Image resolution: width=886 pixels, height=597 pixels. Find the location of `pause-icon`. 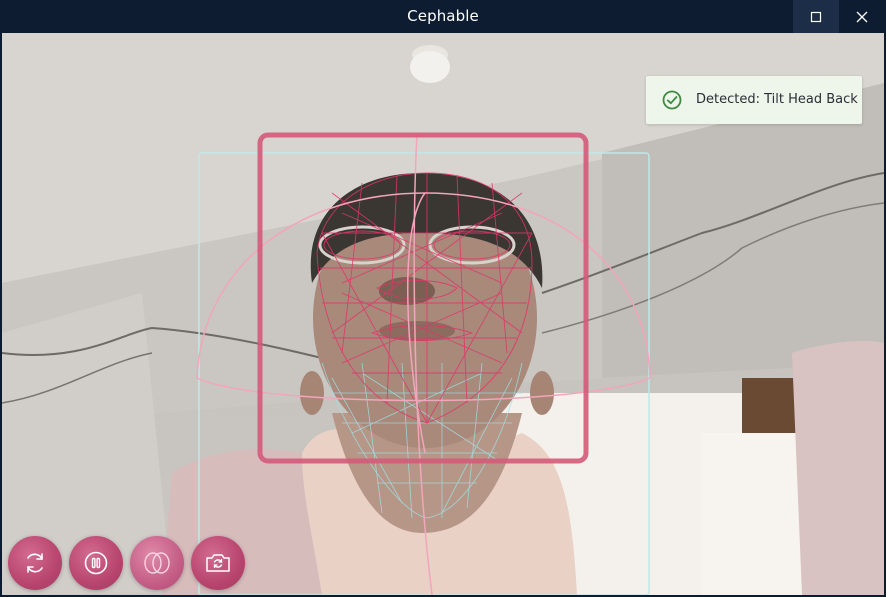

pause-icon is located at coordinates (96, 563).